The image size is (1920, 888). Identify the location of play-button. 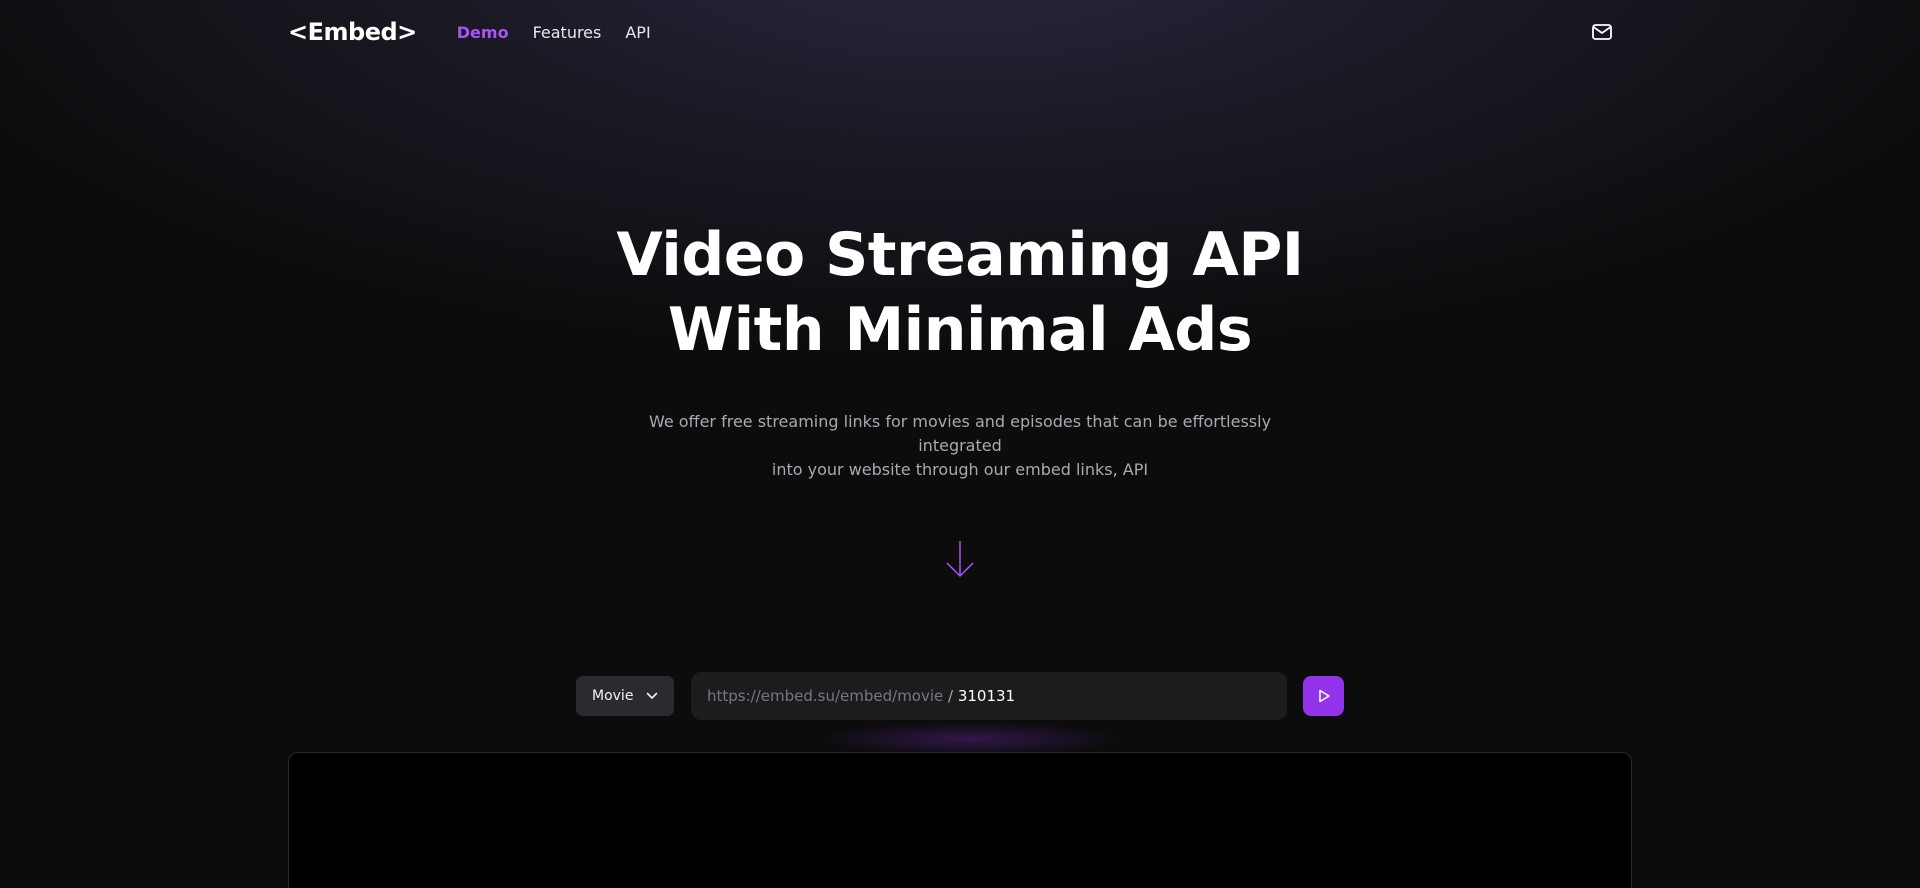
(1323, 696).